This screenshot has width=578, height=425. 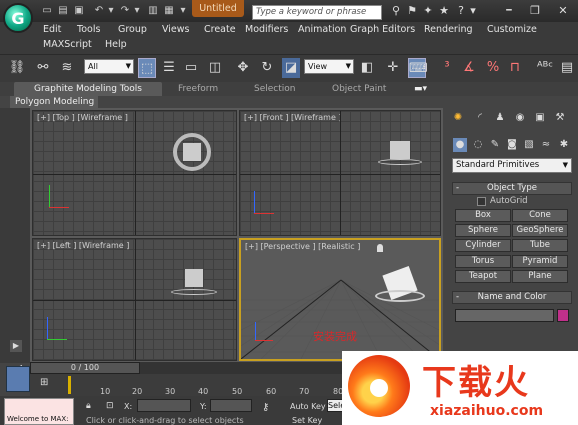 I want to click on cameras-icon: ◙, so click(x=512, y=145).